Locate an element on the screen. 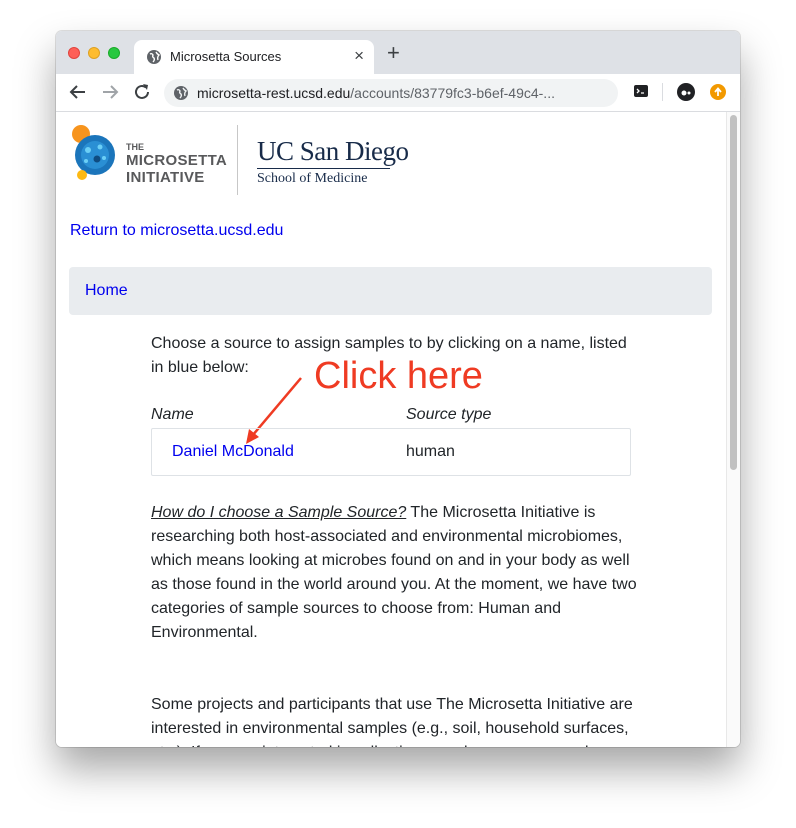  tab-bar: Microsetta Sources × + is located at coordinates (398, 52).